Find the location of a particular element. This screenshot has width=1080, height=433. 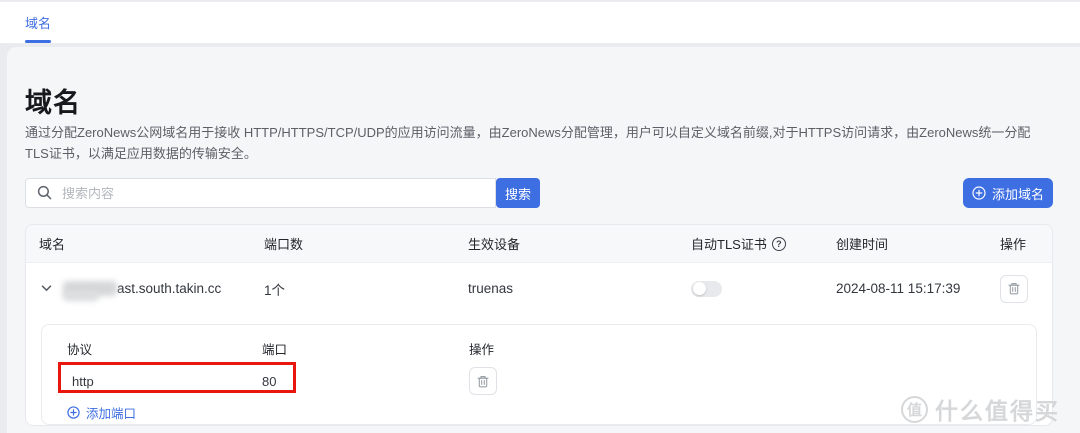

ports-header-row: 协议 端口 操作 is located at coordinates (539, 348).